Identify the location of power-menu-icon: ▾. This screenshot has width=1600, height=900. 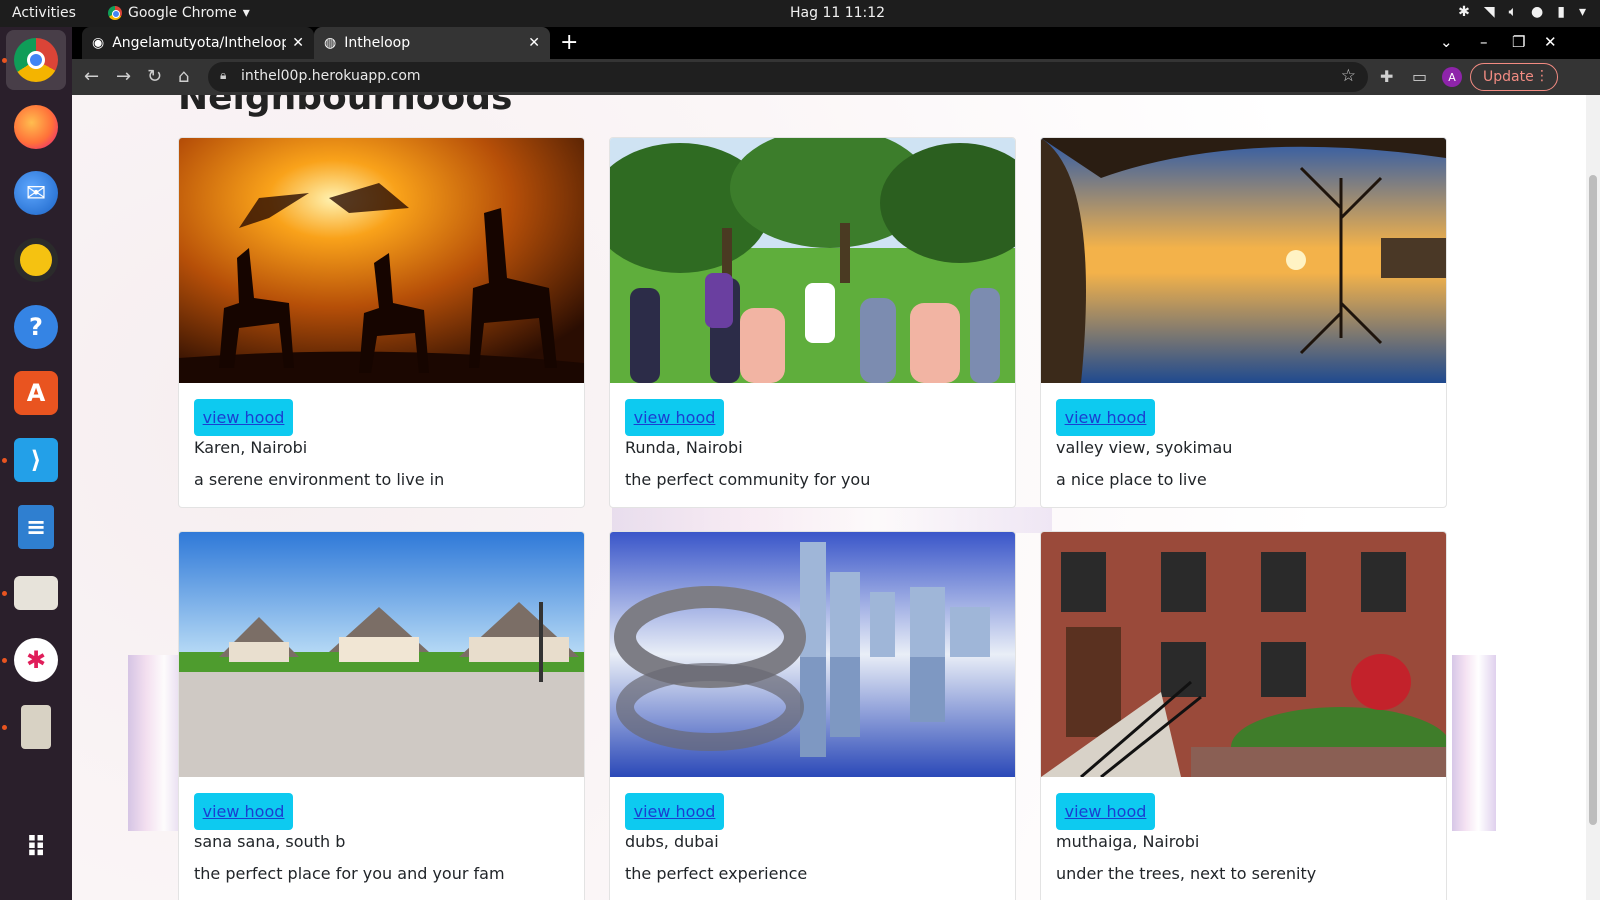
(1582, 12).